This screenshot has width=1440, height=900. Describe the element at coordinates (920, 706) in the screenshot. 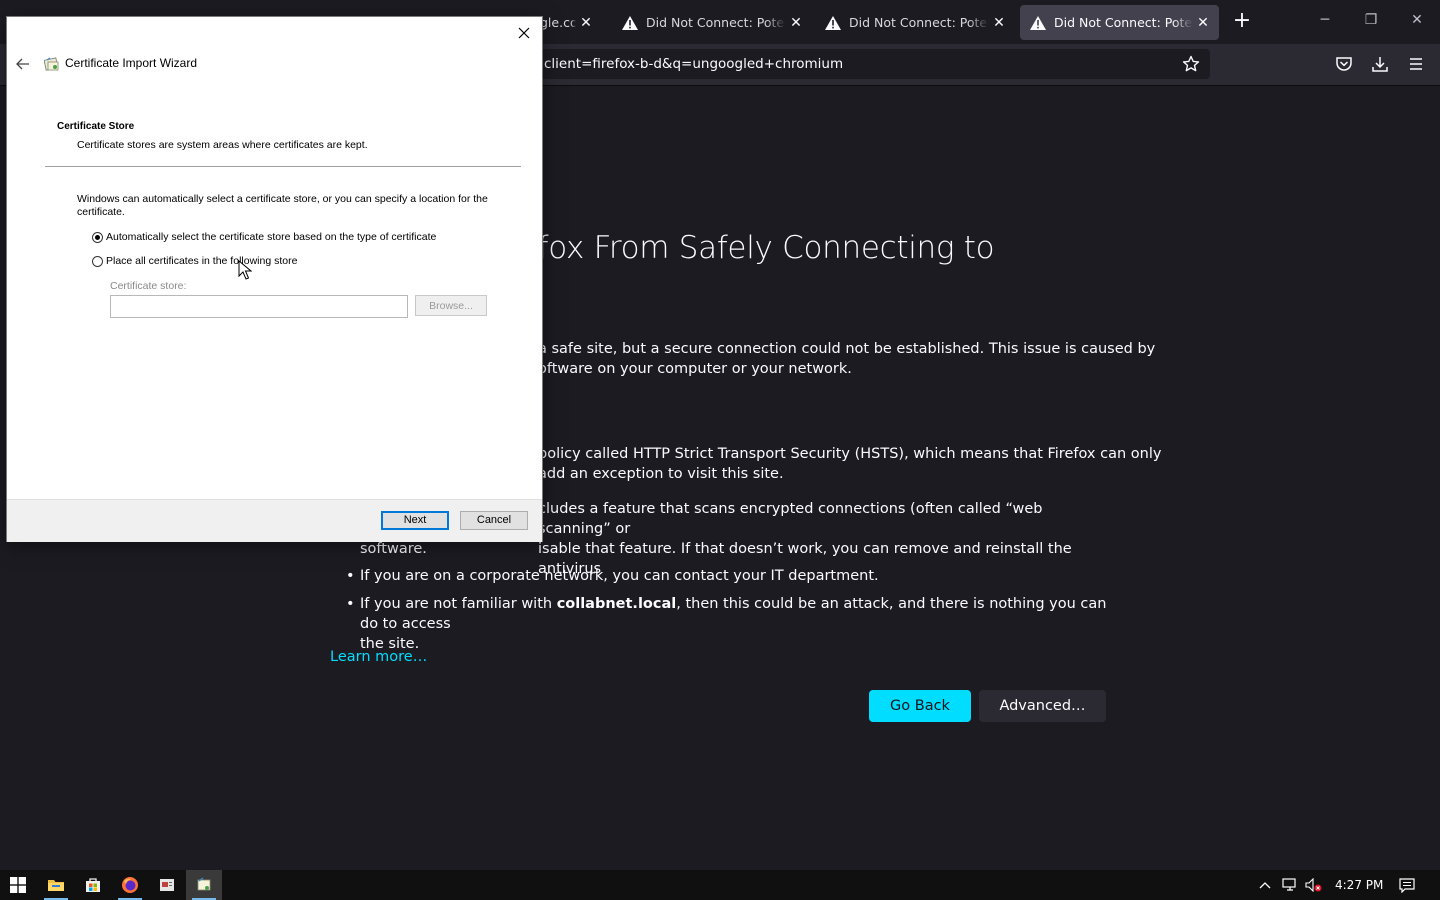

I see `go-back-button: Go Back` at that location.